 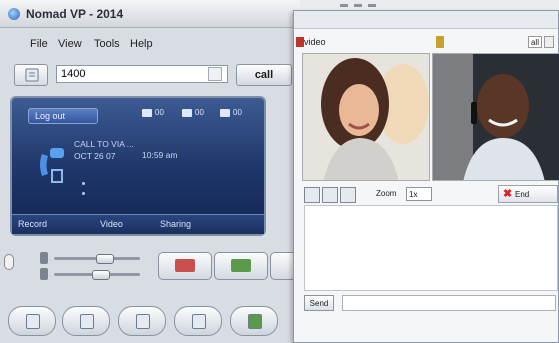 What do you see at coordinates (107, 44) in the screenshot?
I see `menu-tools: Tools` at bounding box center [107, 44].